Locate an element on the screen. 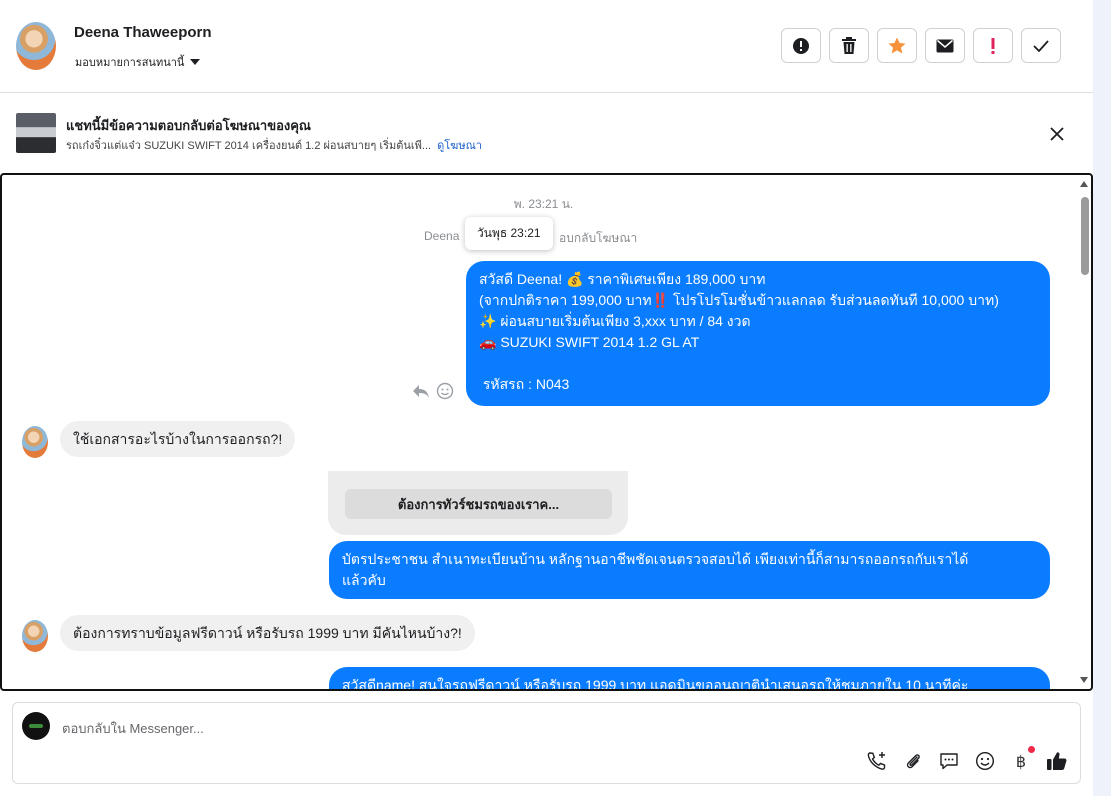 Image resolution: width=1111 pixels, height=796 pixels. timestamp-tooltip: วันพุธ 23:21 is located at coordinates (509, 233).